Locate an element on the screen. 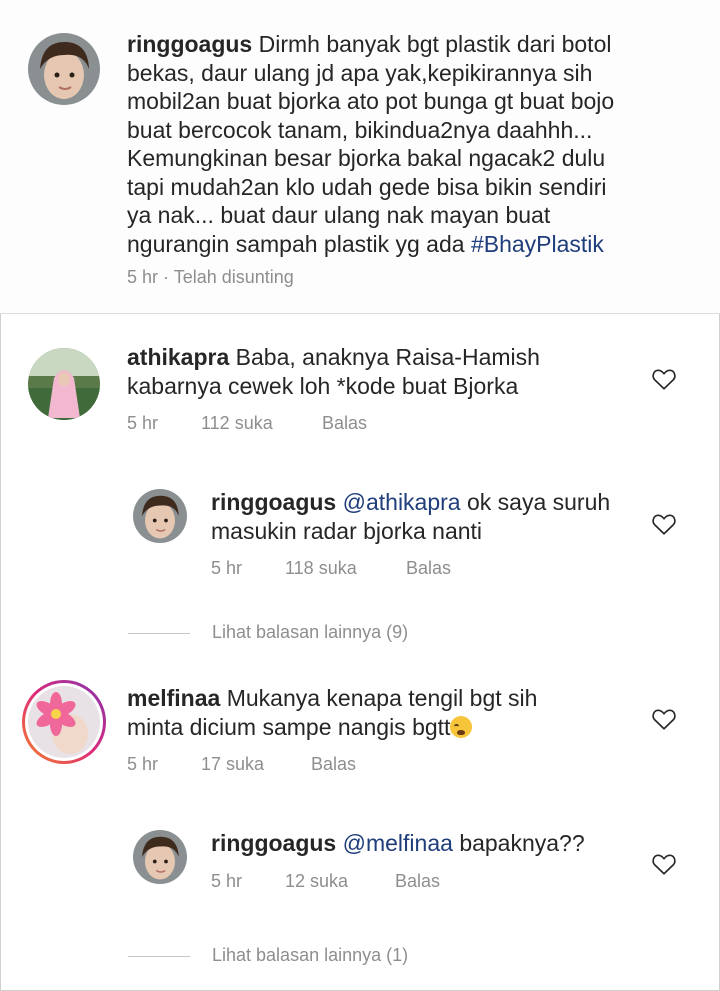 This screenshot has width=720, height=991. comment-text-segment: Baba, anaknya Raisa-Hamish is located at coordinates (387, 357).